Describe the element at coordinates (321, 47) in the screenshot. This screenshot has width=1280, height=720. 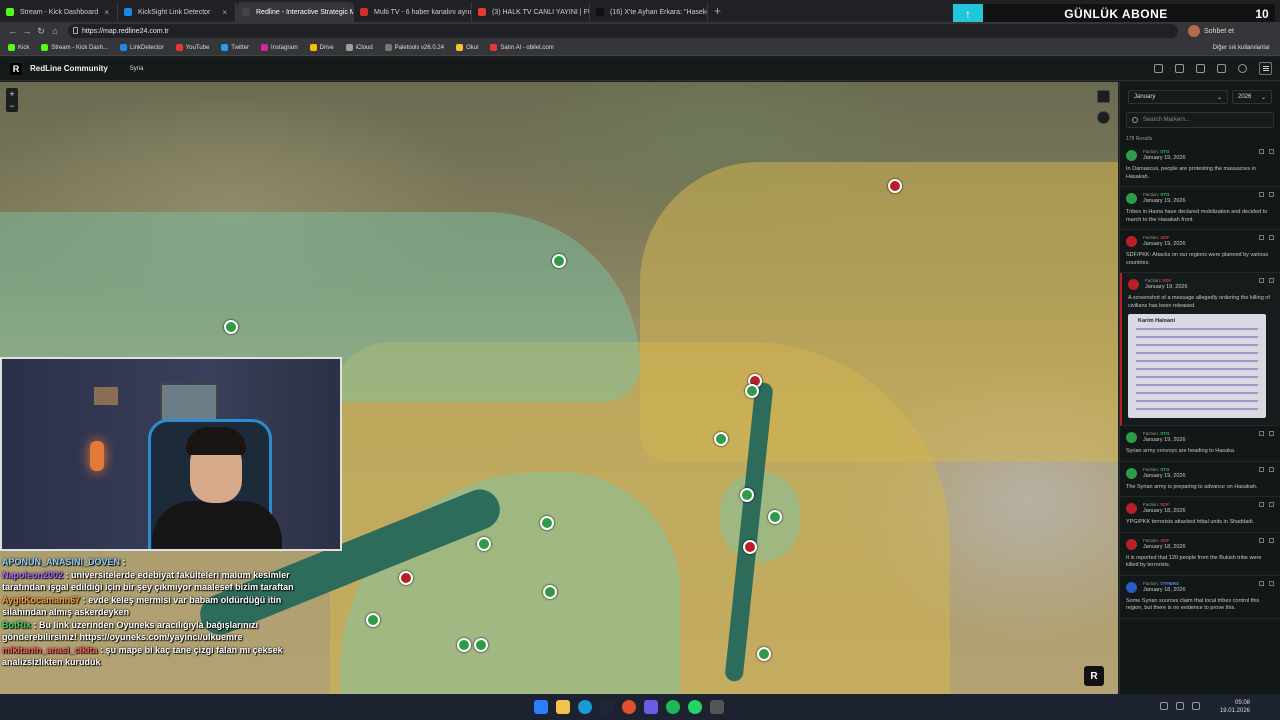
I see `bookmark-item: Drive` at that location.